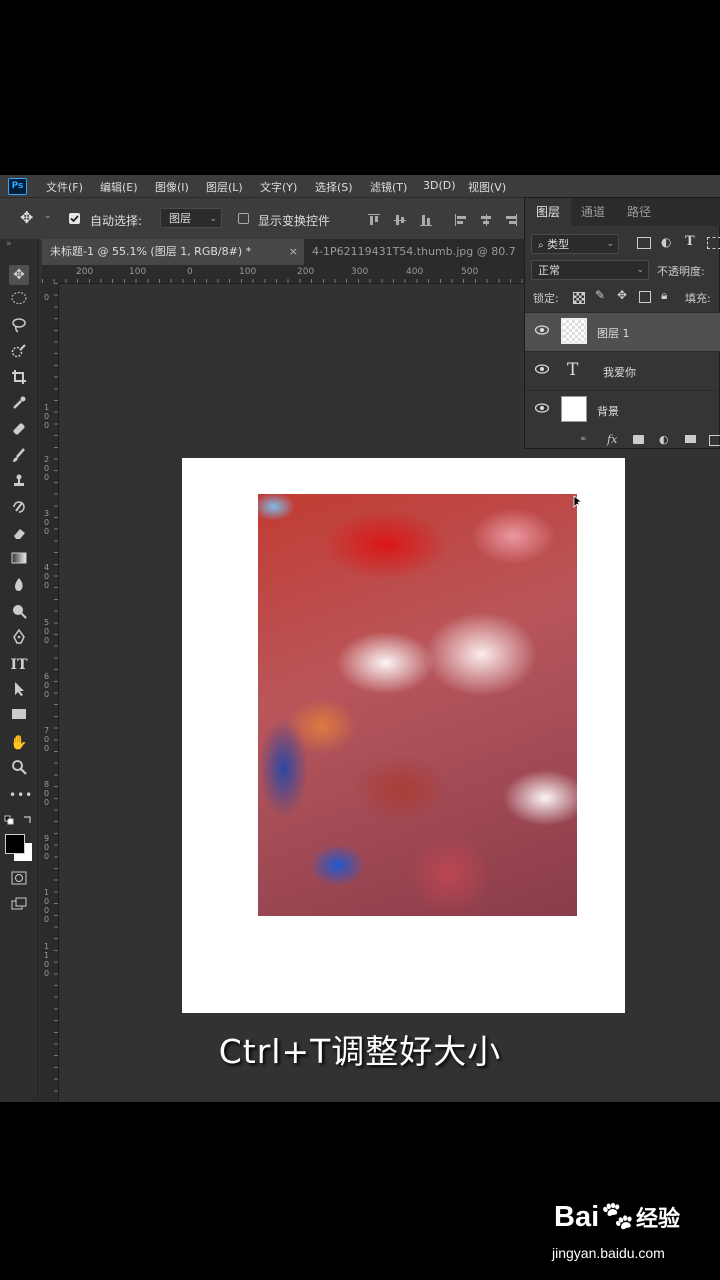 The image size is (720, 1280). Describe the element at coordinates (19, 353) in the screenshot. I see `quick-select-tool-icon` at that location.